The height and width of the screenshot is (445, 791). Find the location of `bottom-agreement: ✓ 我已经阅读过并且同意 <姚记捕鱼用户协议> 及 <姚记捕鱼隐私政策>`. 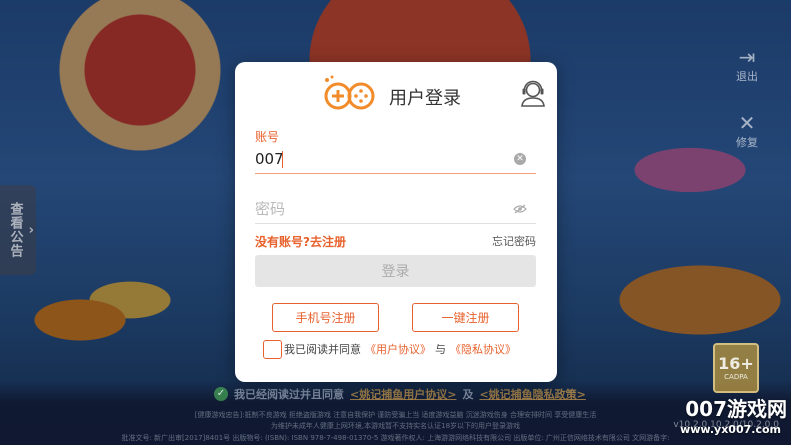

bottom-agreement: ✓ 我已经阅读过并且同意 <姚记捕鱼用户协议> 及 <姚记捕鱼隐私政策> is located at coordinates (424, 394).